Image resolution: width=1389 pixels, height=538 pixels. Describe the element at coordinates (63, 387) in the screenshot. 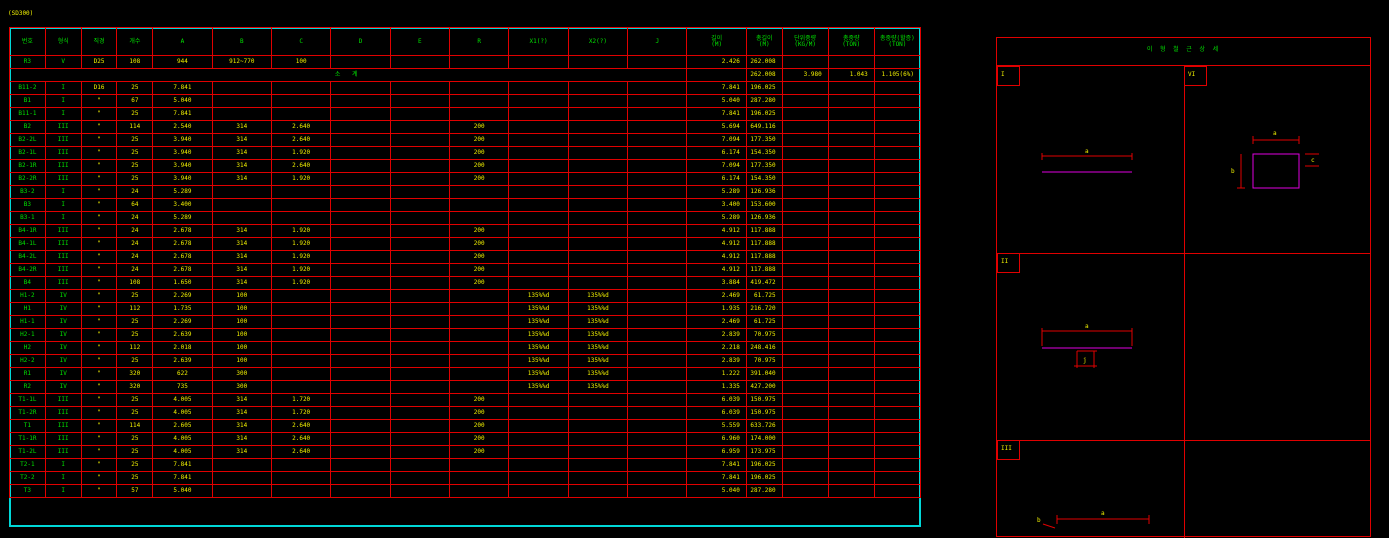

I see `table-cell: IV` at that location.